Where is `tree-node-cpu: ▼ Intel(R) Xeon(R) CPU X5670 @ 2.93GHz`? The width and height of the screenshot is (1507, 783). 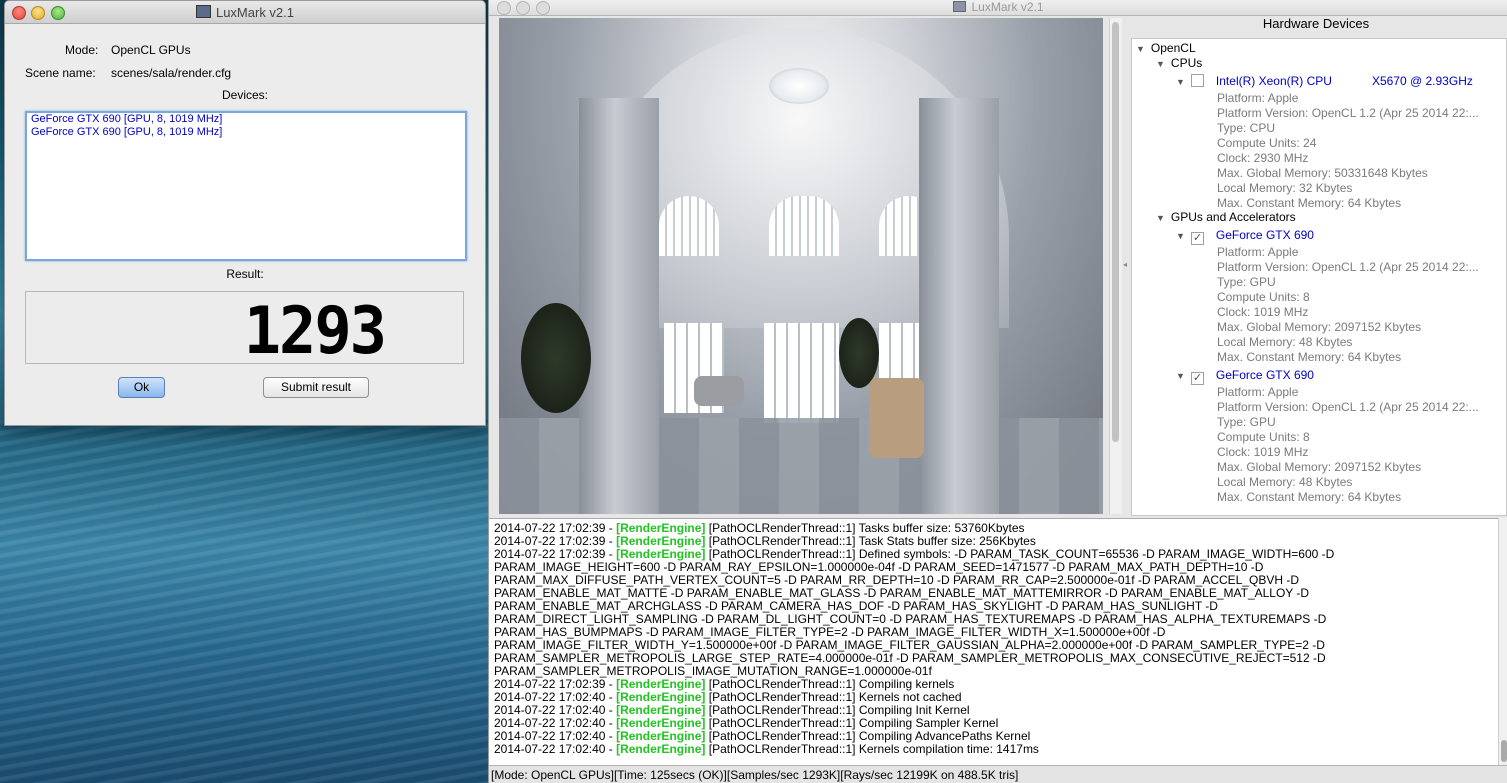
tree-node-cpu: ▼ Intel(R) Xeon(R) CPU X5670 @ 2.93GHz is located at coordinates (1324, 82).